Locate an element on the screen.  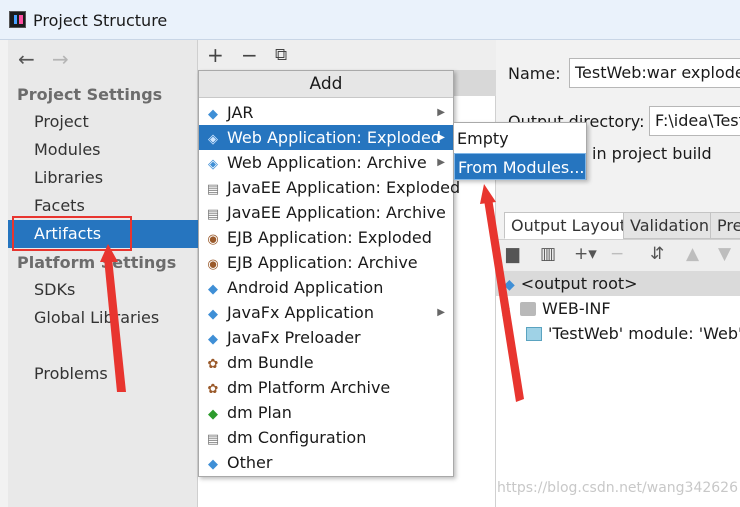
output-directory-field: F:\idea\TestWeb is located at coordinates (694, 121).